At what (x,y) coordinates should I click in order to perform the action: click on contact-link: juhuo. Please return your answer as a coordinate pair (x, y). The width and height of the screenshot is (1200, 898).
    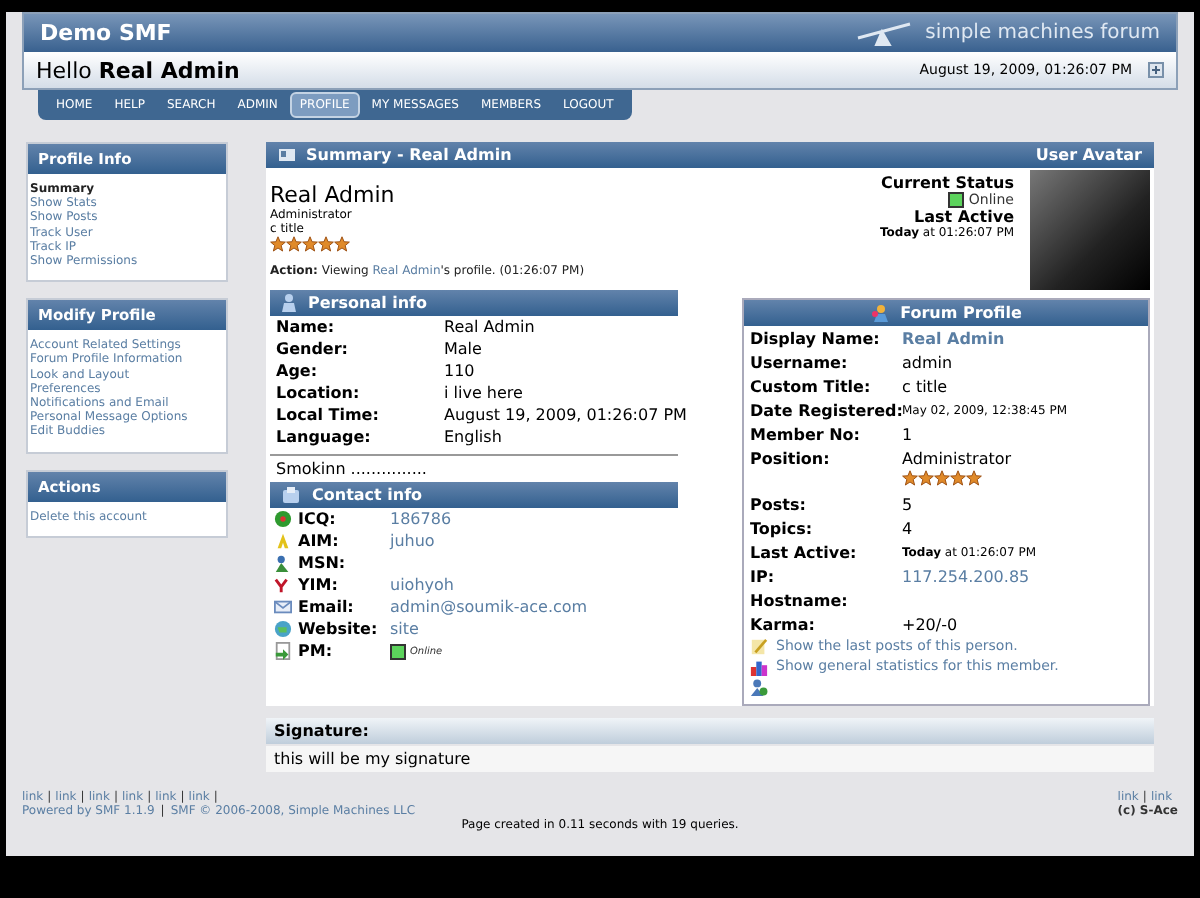
    Looking at the image, I should click on (534, 541).